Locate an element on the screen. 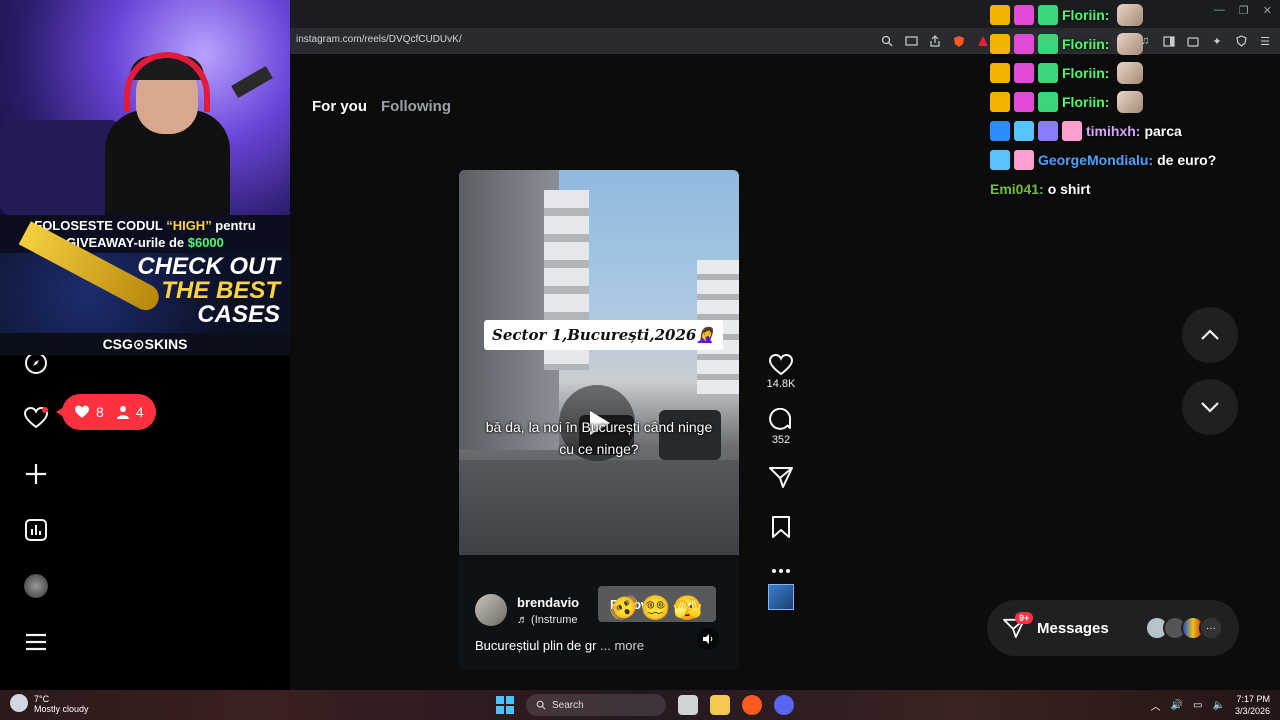 The height and width of the screenshot is (720, 1280). search-placeholder: Search is located at coordinates (568, 705).